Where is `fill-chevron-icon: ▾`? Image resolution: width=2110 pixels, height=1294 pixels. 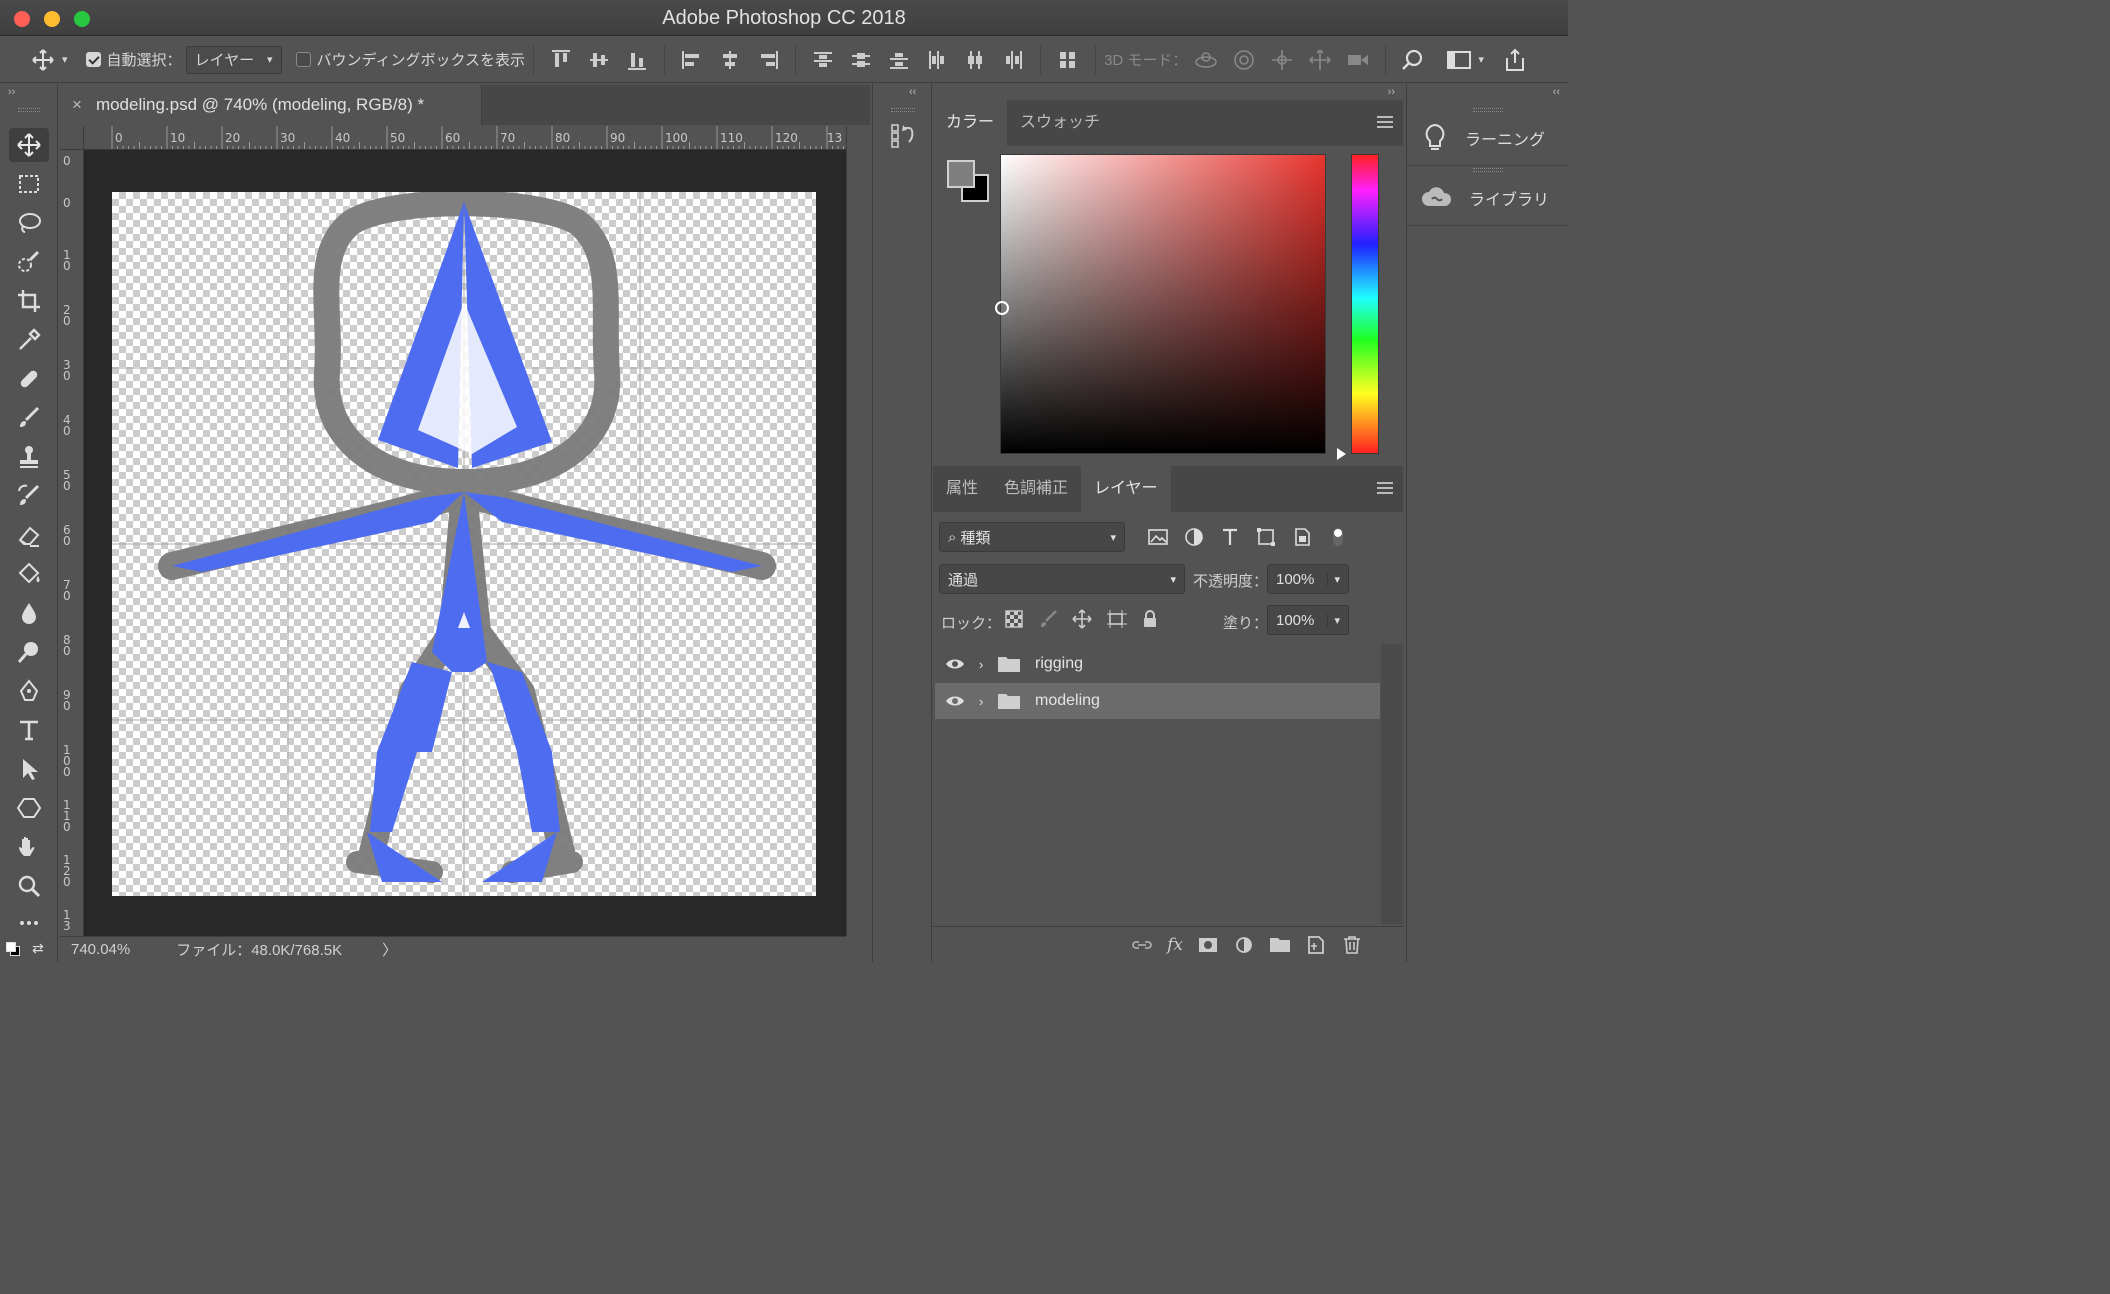
fill-chevron-icon: ▾ is located at coordinates (1333, 620).